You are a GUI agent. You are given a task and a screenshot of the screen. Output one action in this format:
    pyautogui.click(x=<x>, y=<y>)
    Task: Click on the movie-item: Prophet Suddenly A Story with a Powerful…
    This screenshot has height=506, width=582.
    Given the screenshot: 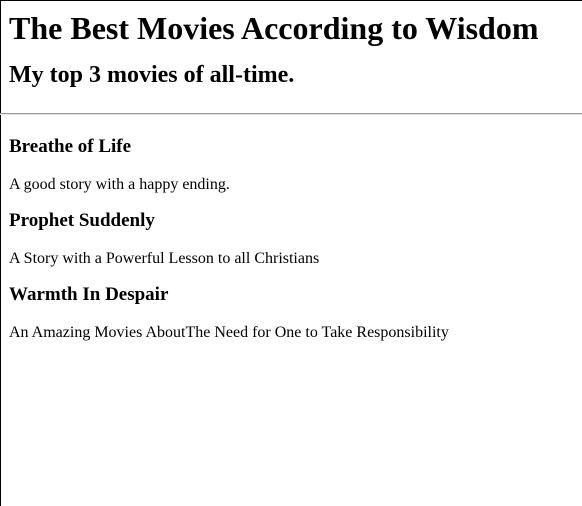 What is the action you would take?
    pyautogui.click(x=295, y=239)
    